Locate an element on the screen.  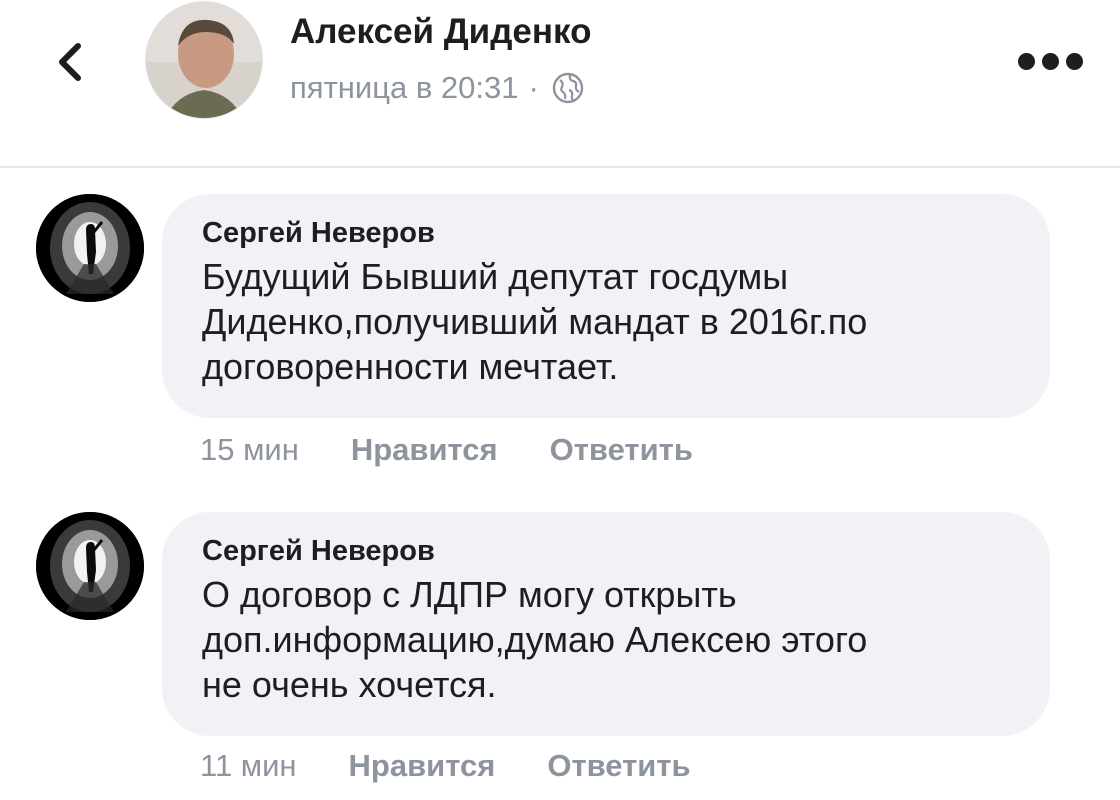
header-divider is located at coordinates (560, 167).